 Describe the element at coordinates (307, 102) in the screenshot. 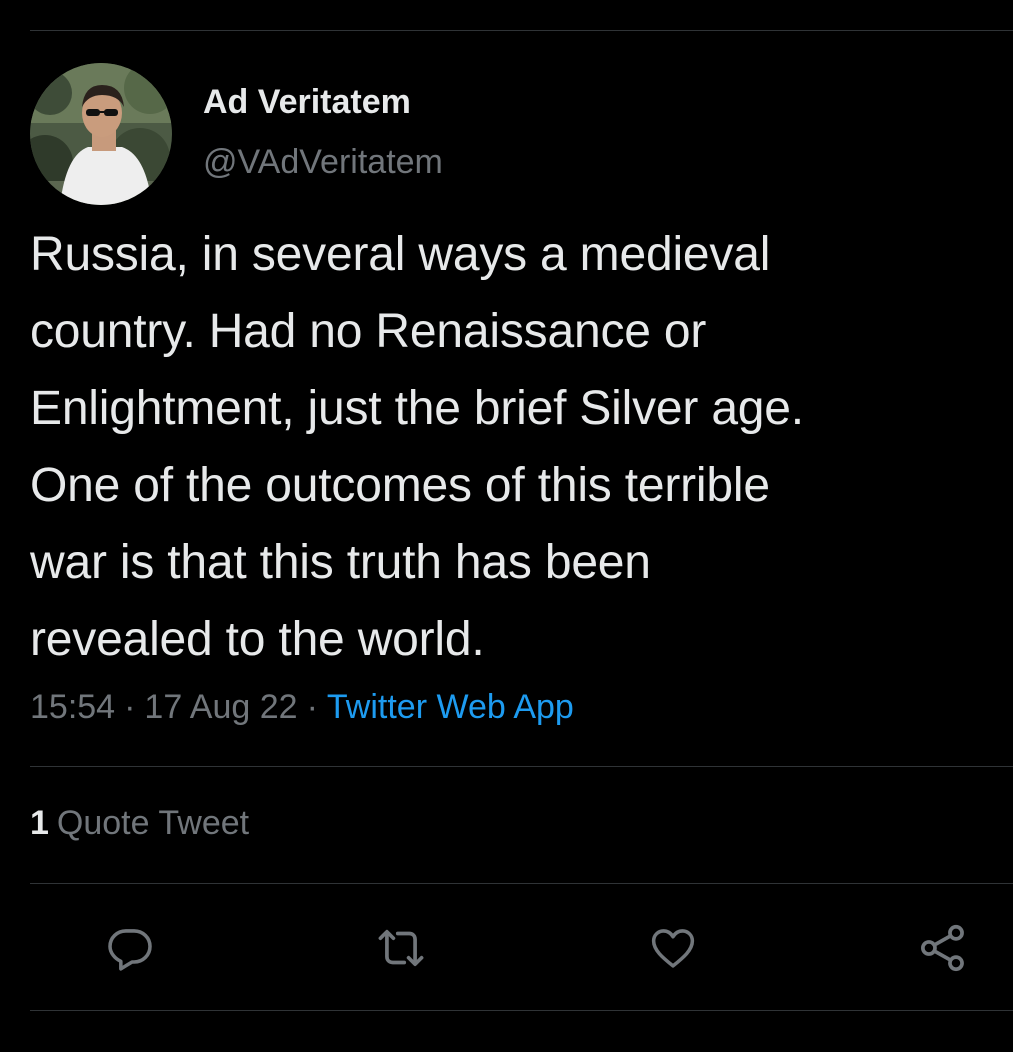

I see `author-display-name: Ad Veritatem` at that location.